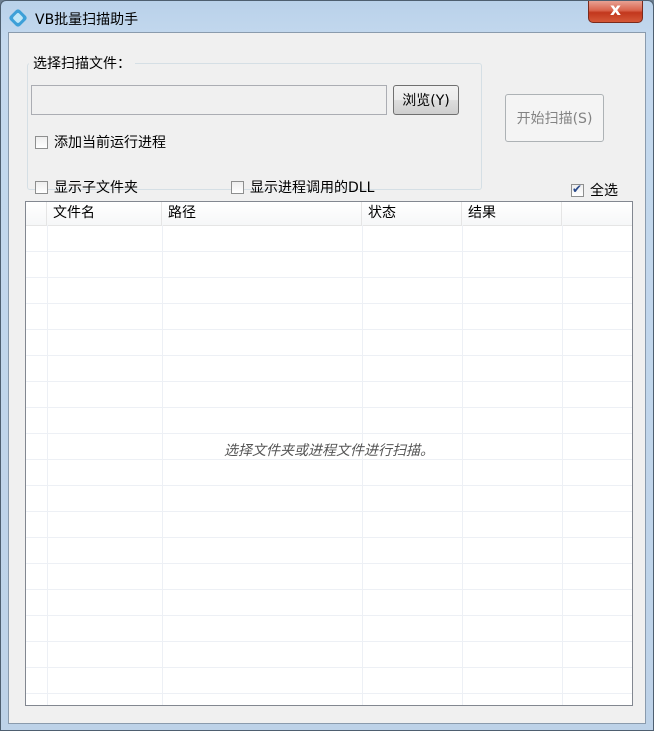 Image resolution: width=654 pixels, height=731 pixels. What do you see at coordinates (604, 191) in the screenshot?
I see `select-all-label: 全选` at bounding box center [604, 191].